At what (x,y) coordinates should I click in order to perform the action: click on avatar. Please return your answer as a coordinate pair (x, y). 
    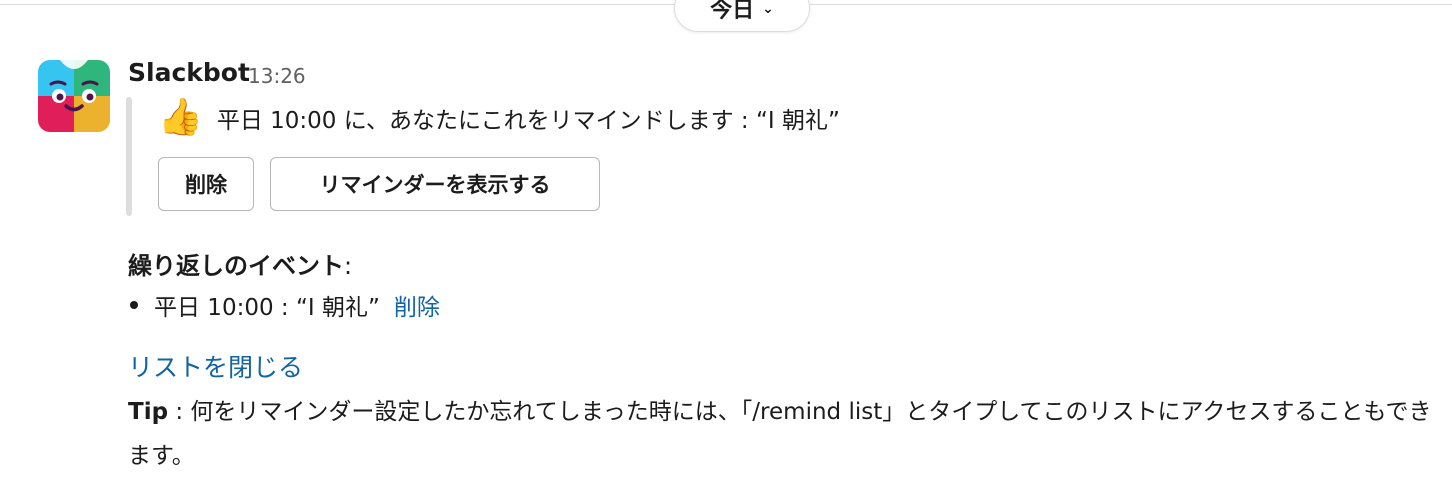
    Looking at the image, I should click on (74, 96).